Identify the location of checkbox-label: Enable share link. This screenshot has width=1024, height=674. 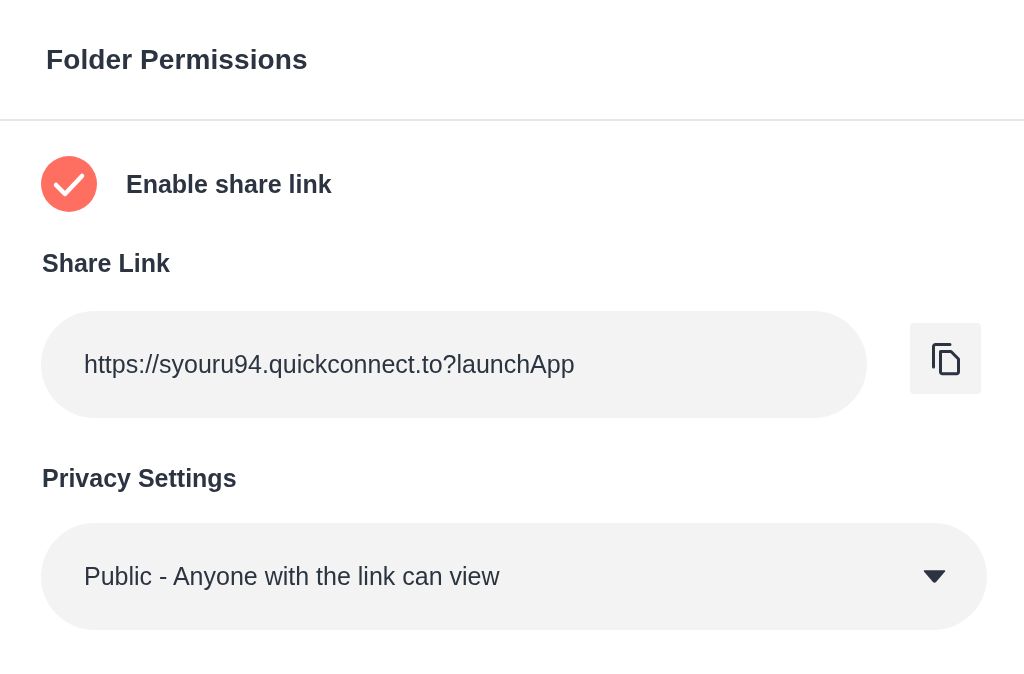
(229, 184).